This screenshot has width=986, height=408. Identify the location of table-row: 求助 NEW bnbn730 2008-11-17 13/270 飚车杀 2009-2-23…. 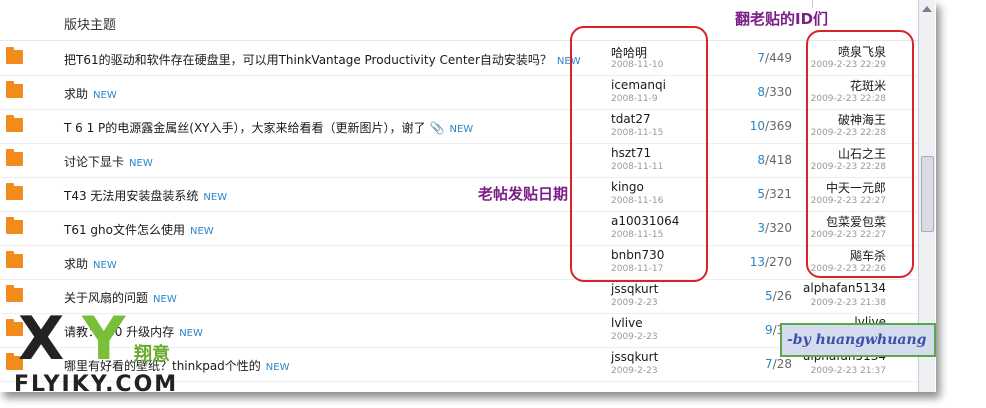
(459, 262).